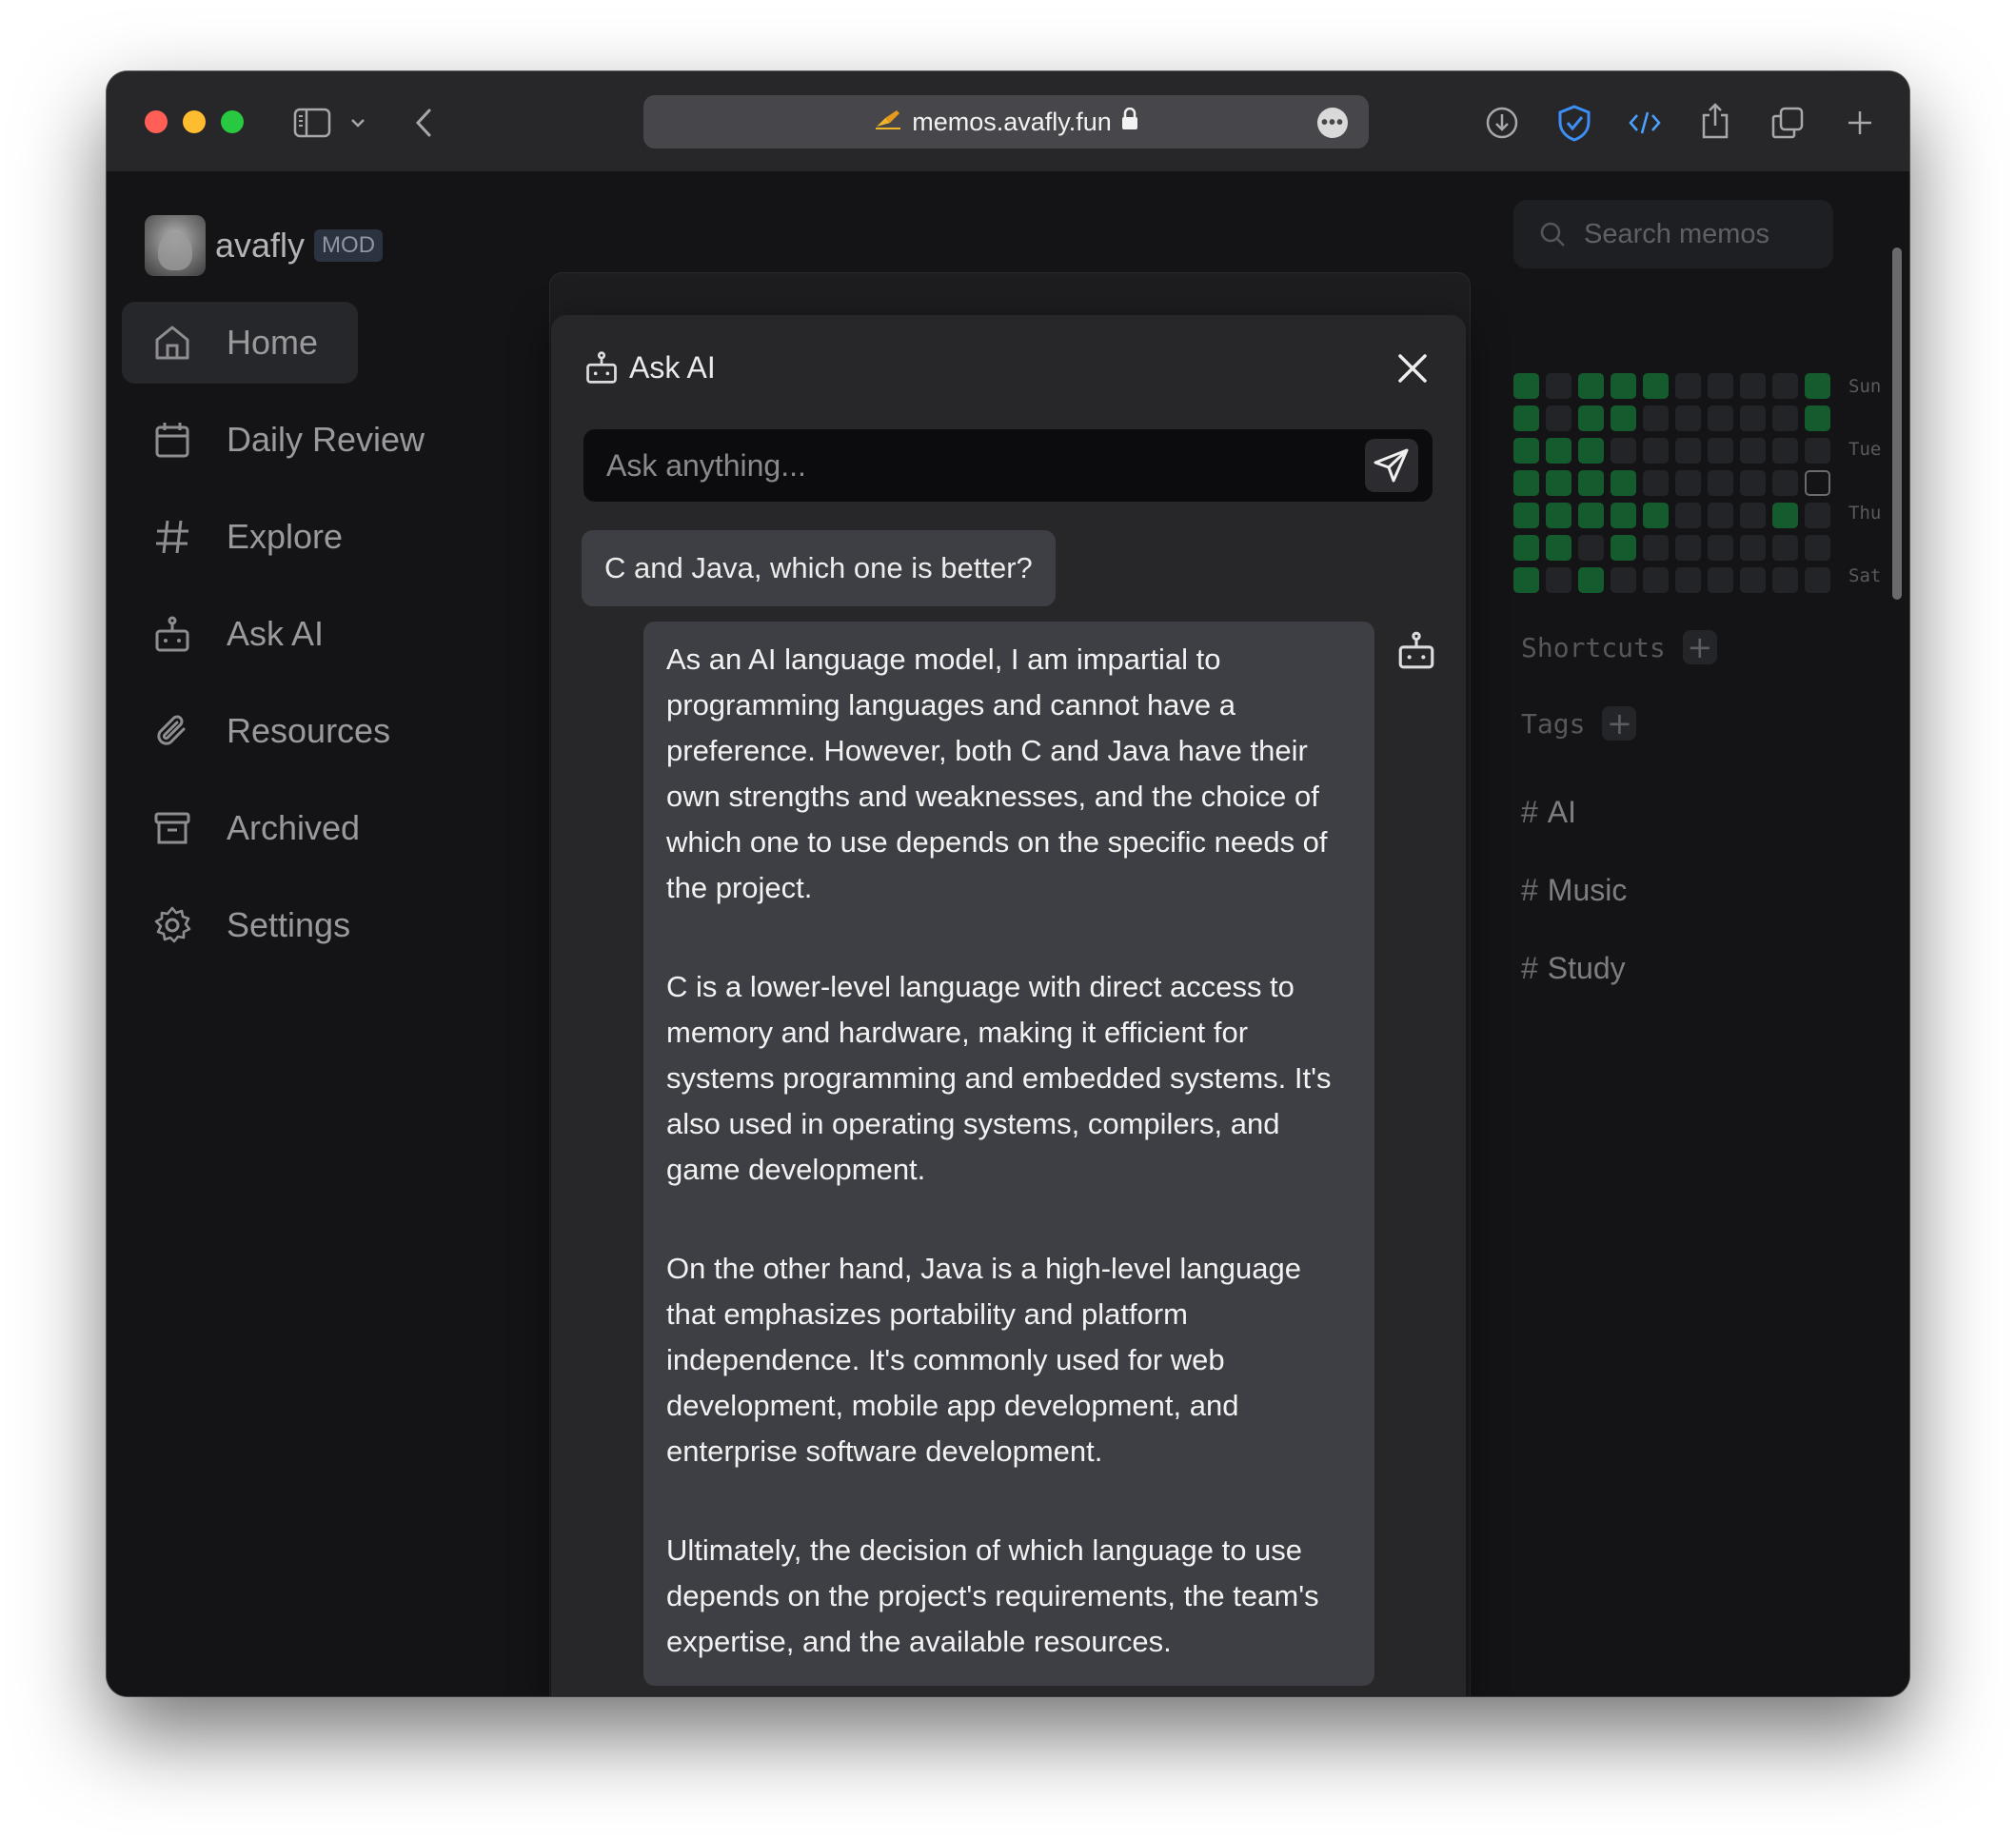 This screenshot has width=2016, height=1839. Describe the element at coordinates (1574, 890) in the screenshot. I see `tag-item: # Music` at that location.